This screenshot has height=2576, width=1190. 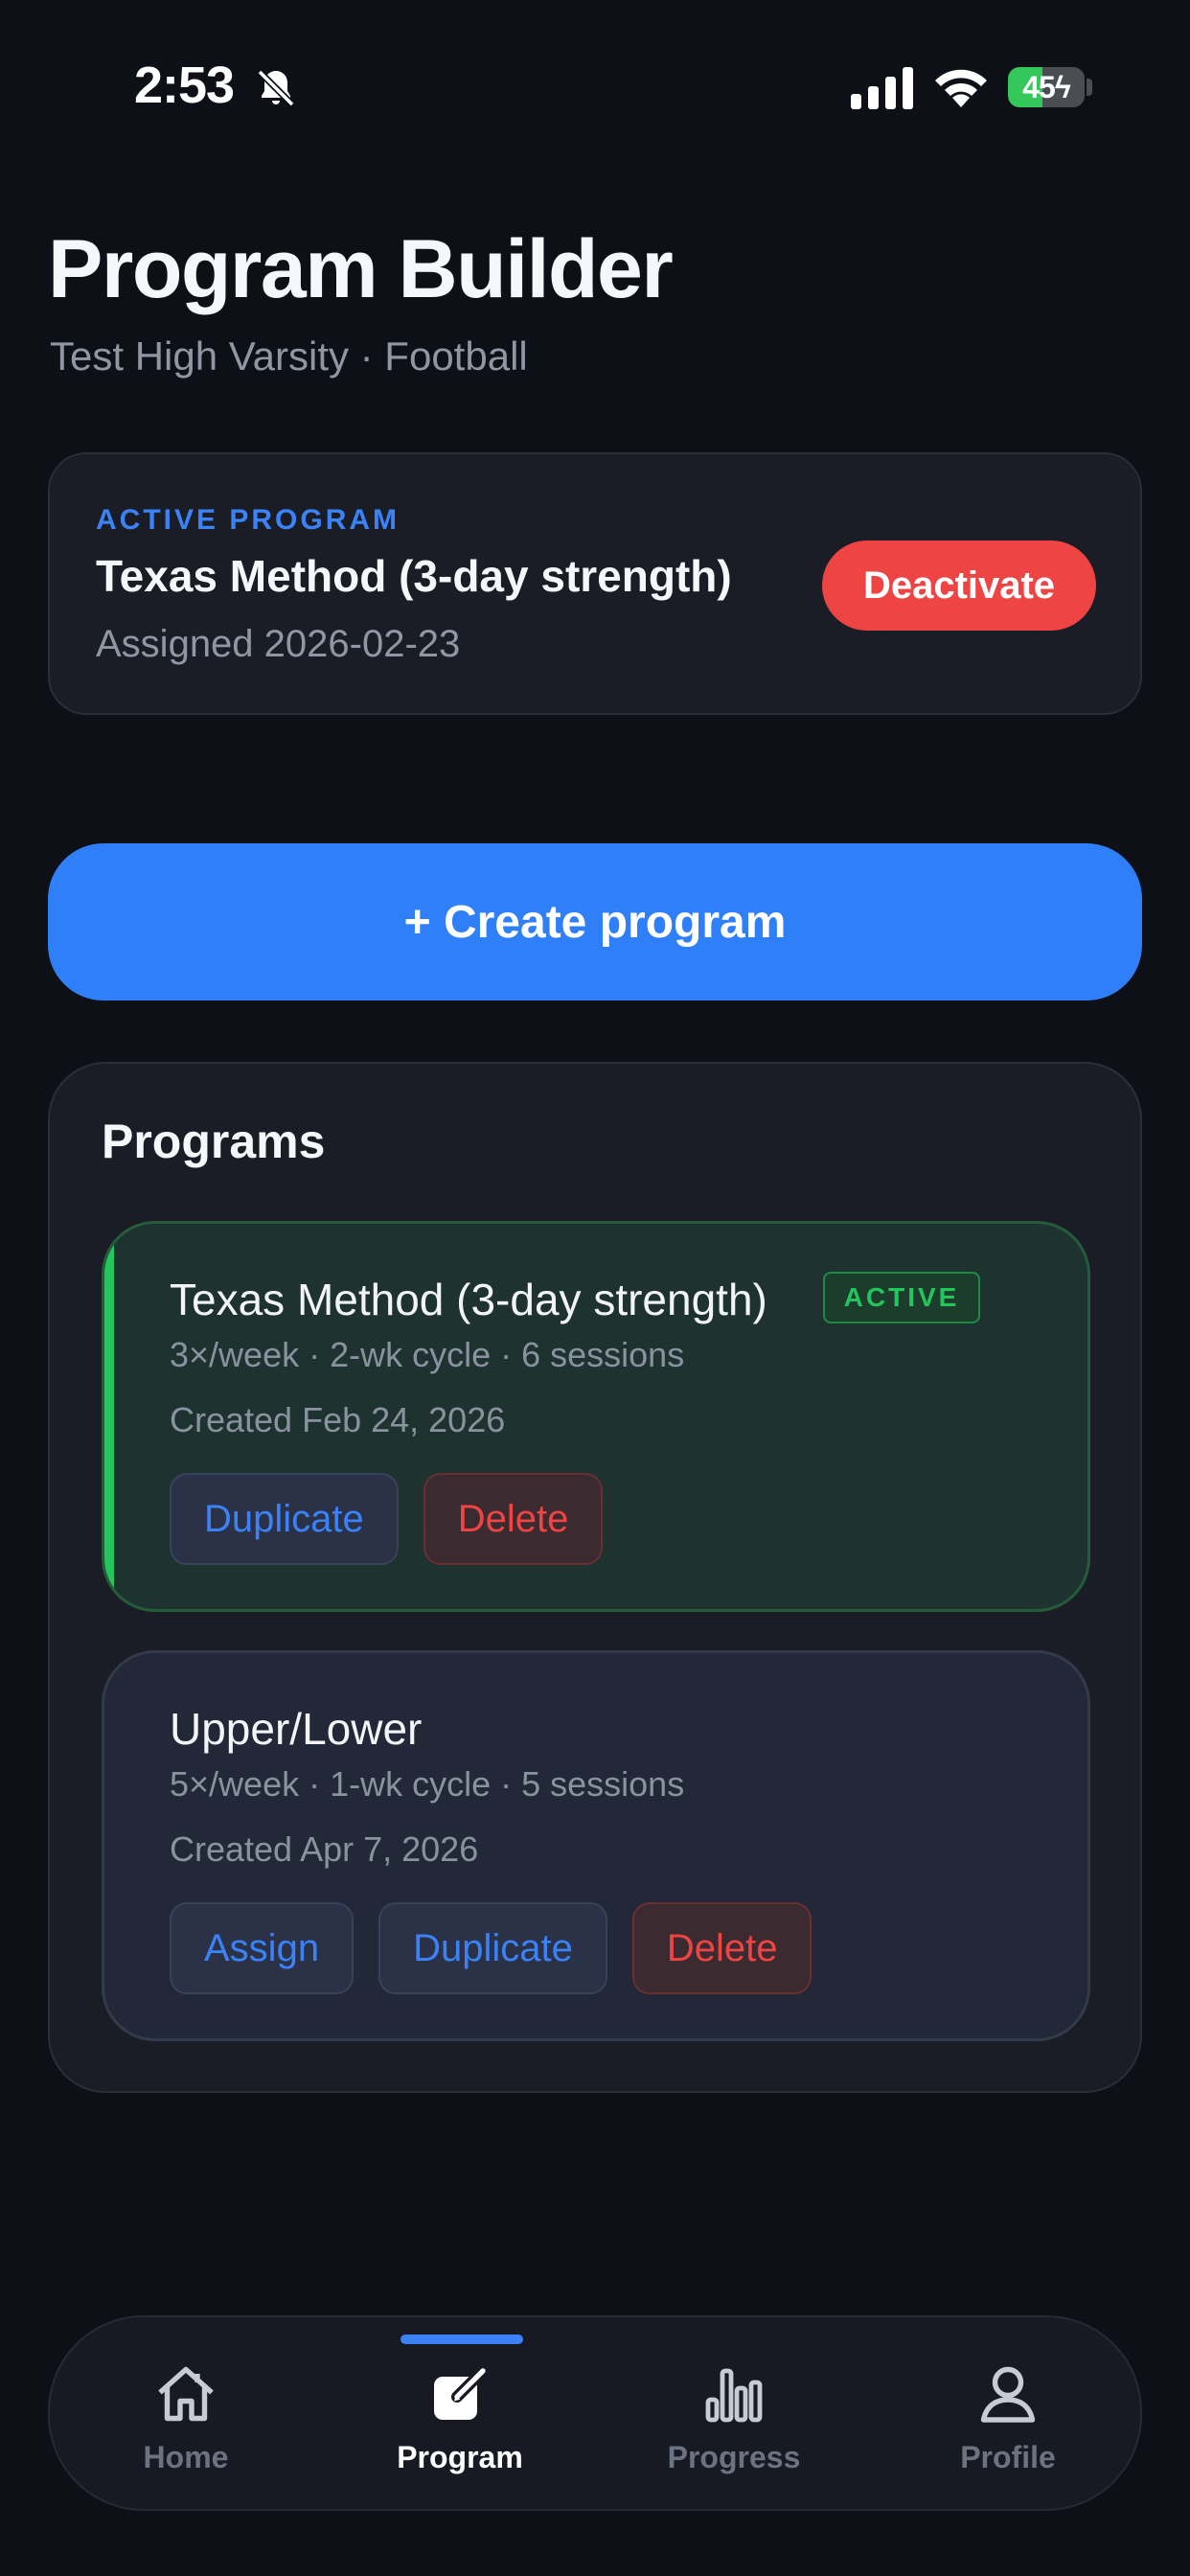 What do you see at coordinates (460, 2421) in the screenshot?
I see `tab-program: Program` at bounding box center [460, 2421].